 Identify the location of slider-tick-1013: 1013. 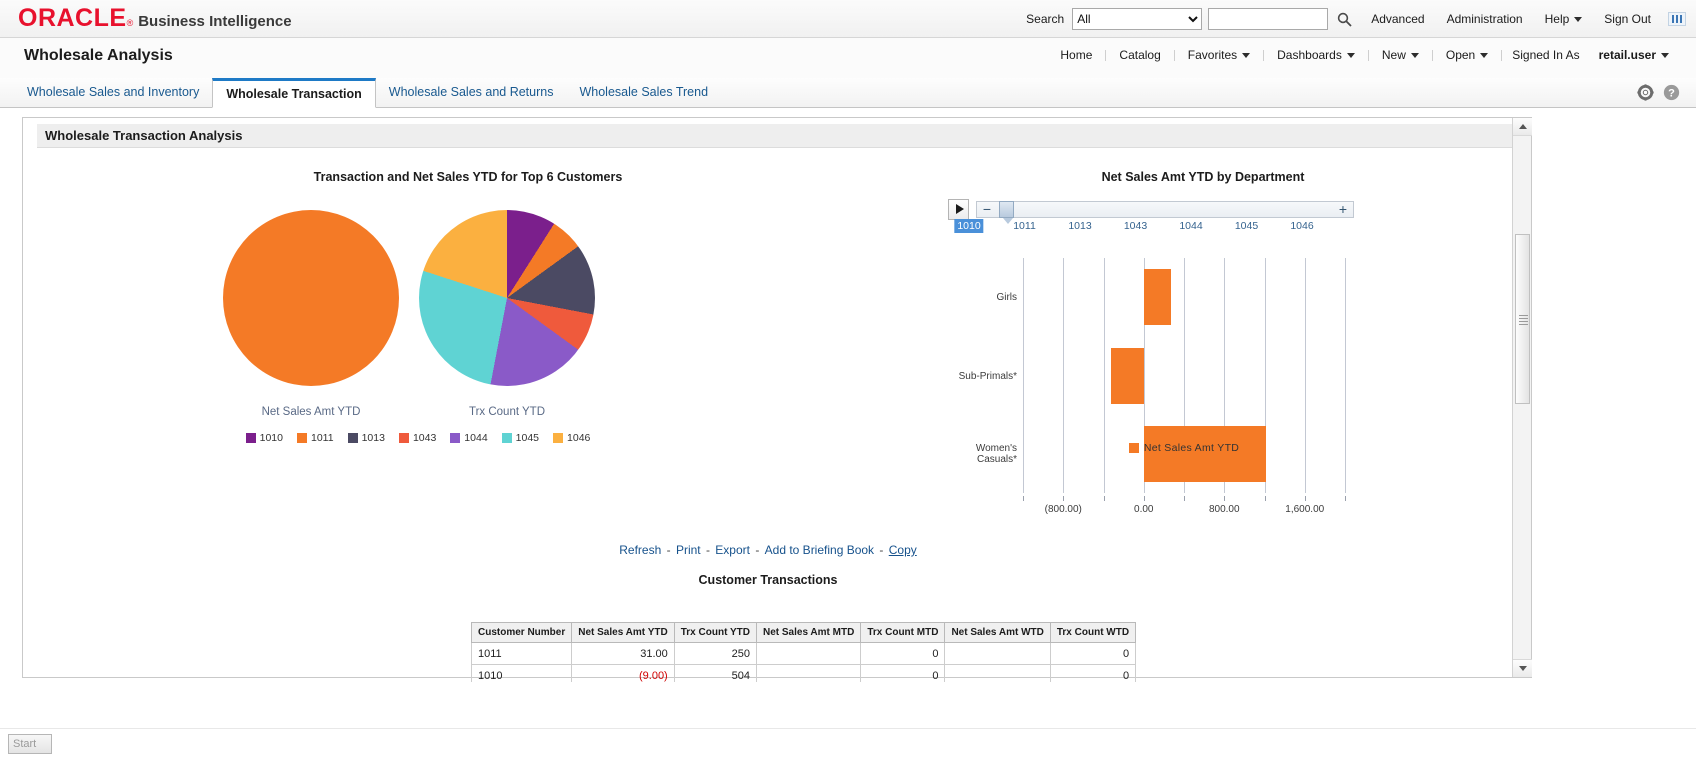
(1079, 226).